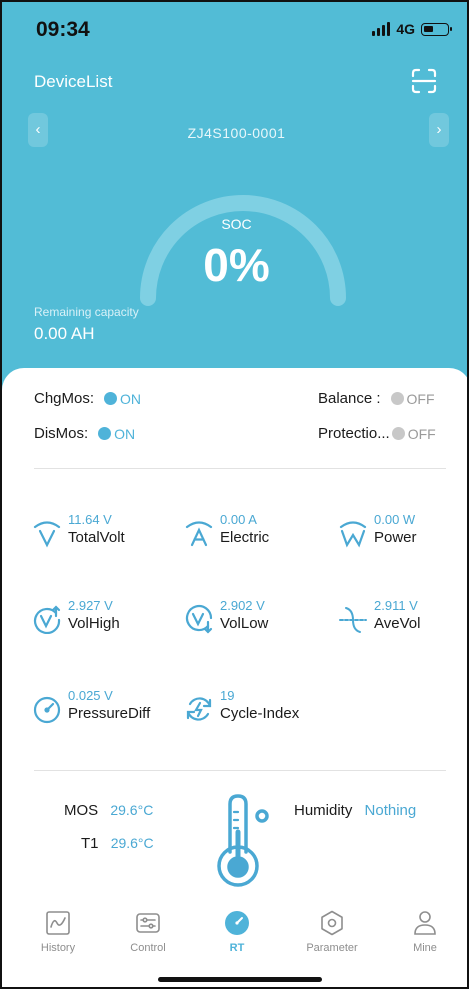 The width and height of the screenshot is (469, 989). What do you see at coordinates (396, 605) in the screenshot?
I see `ave-vol-value: 2.911 V` at bounding box center [396, 605].